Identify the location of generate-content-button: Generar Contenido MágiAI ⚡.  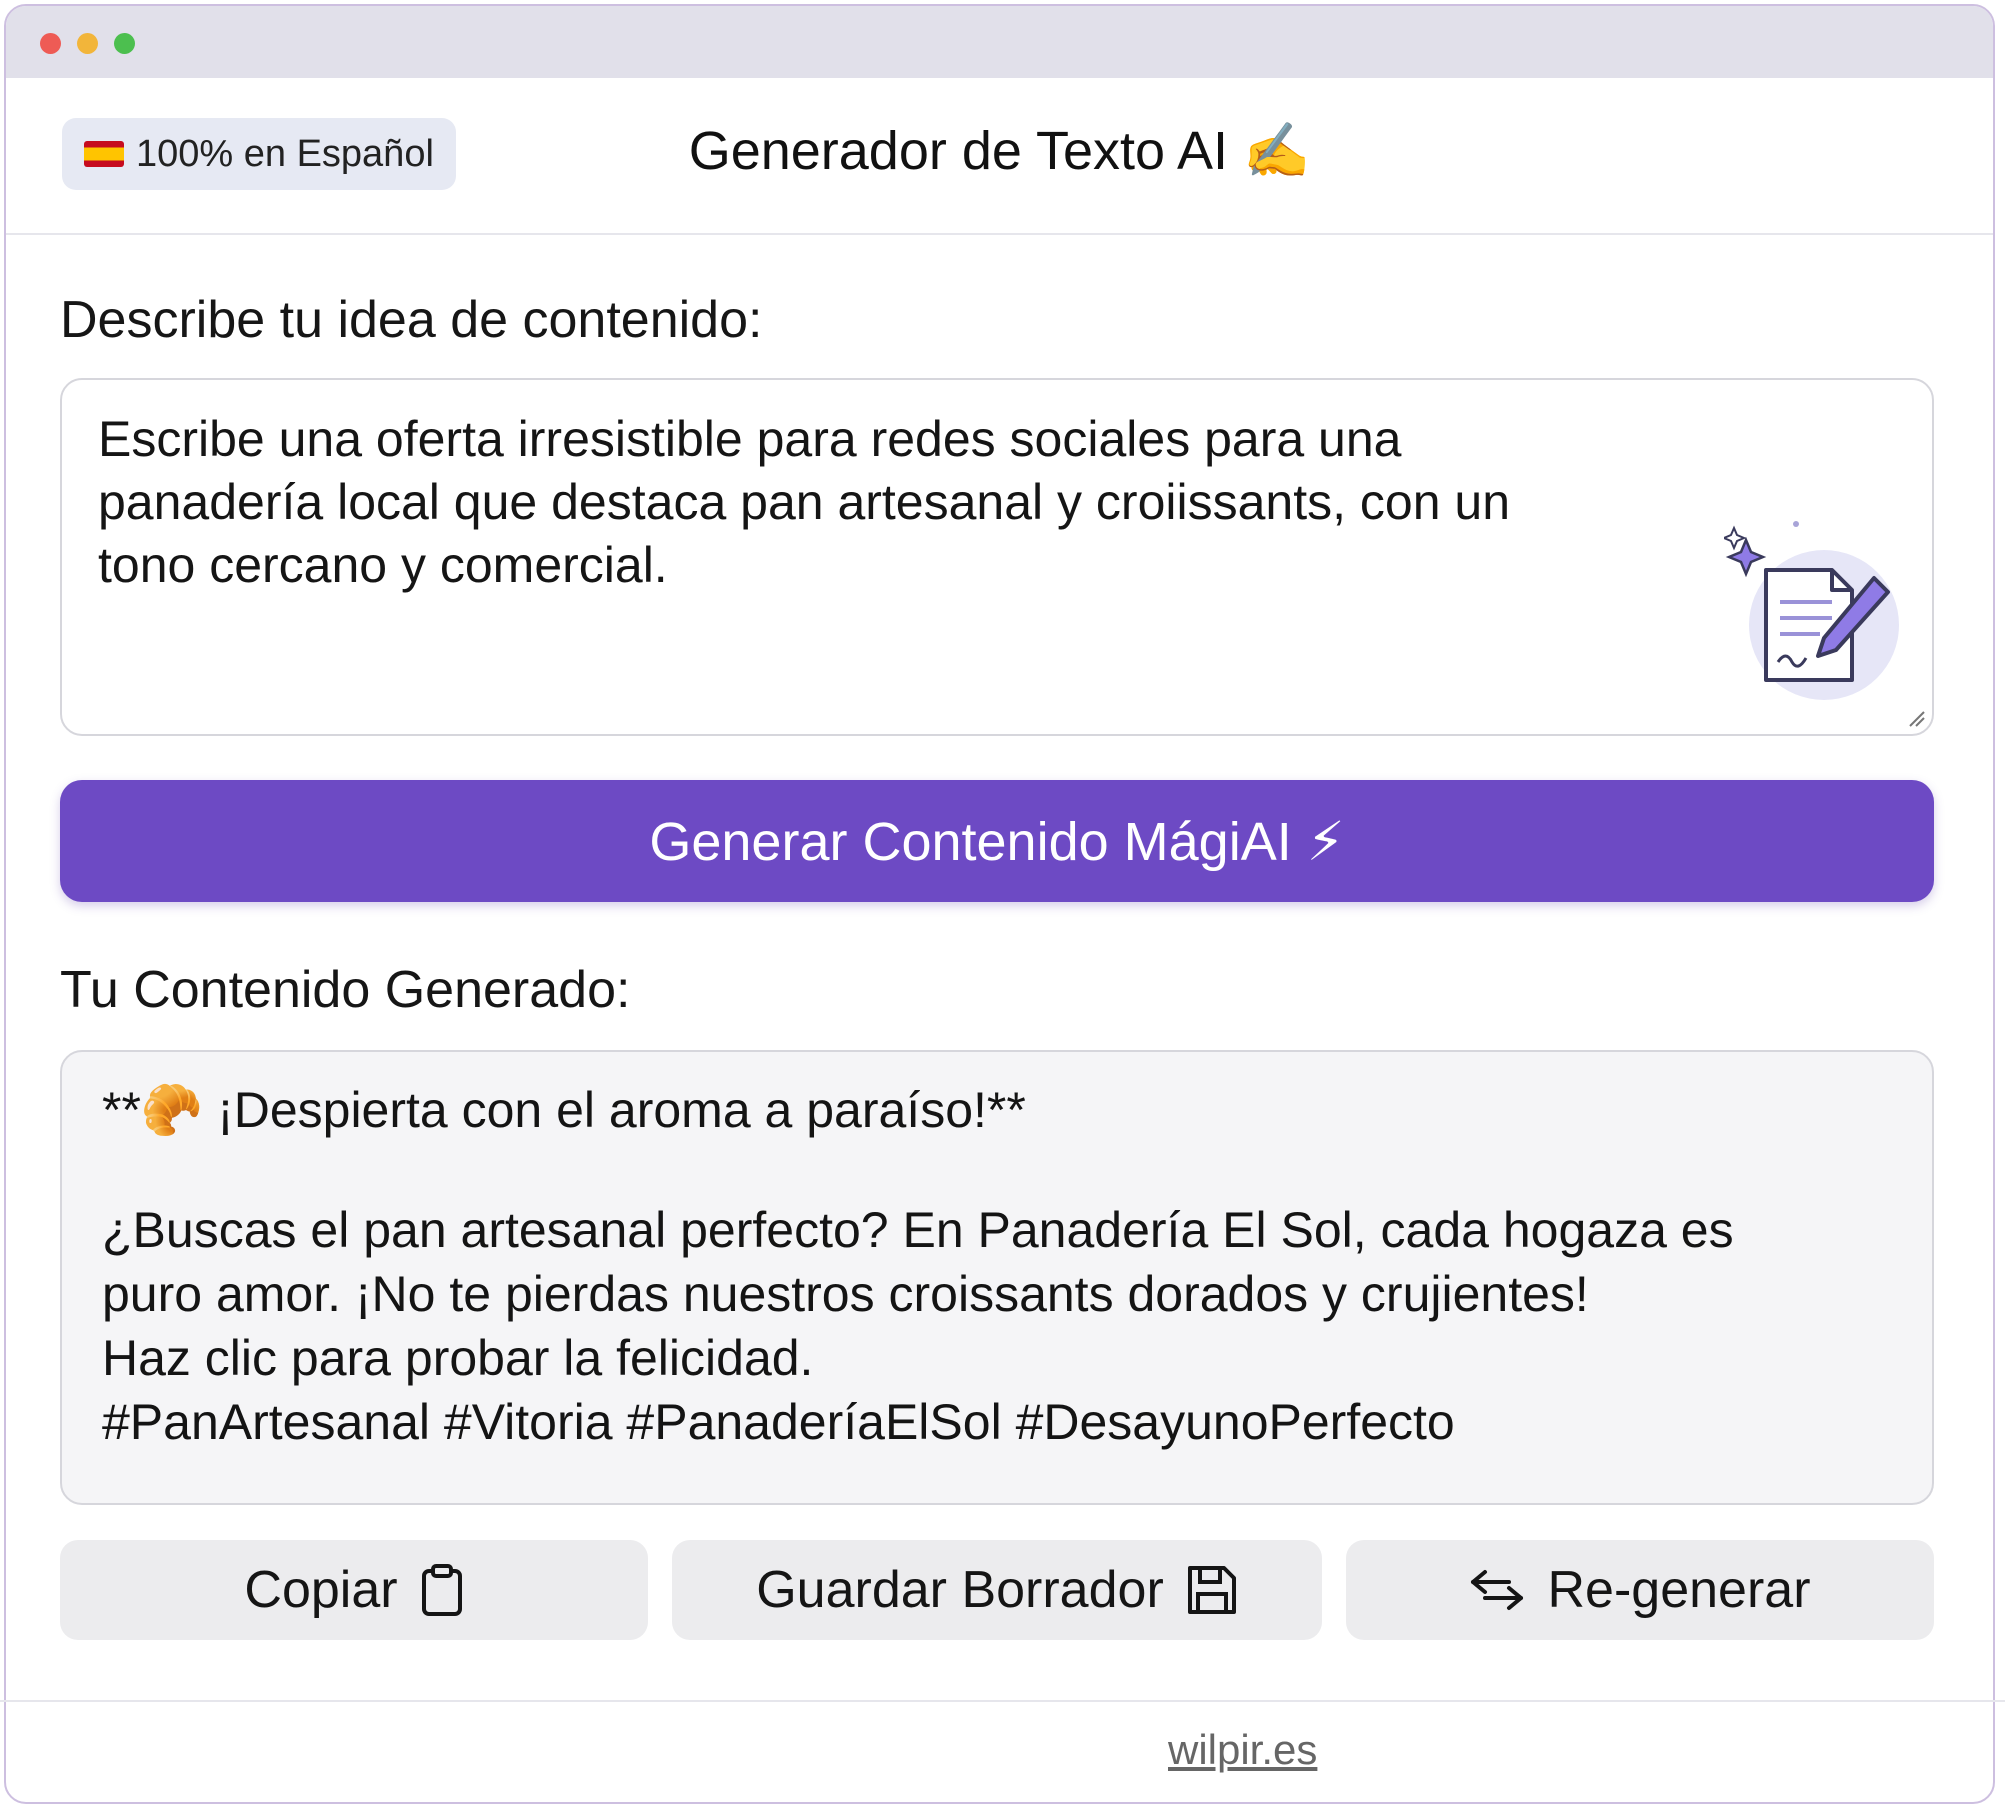
(997, 841).